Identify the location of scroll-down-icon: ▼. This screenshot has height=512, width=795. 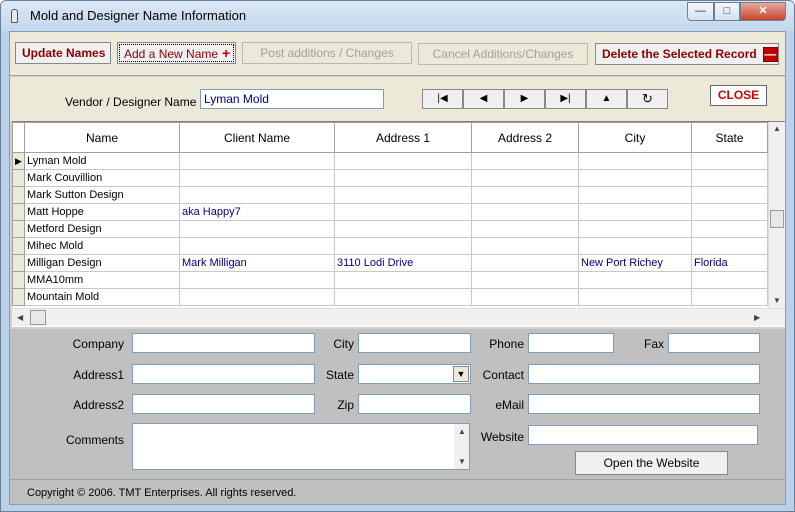
(462, 461).